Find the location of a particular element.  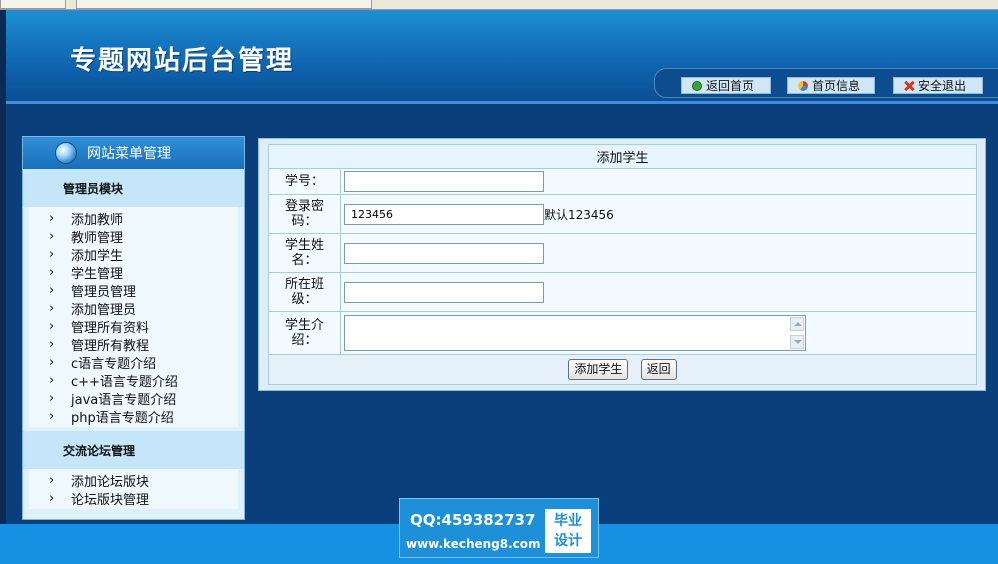

submit-button: 添加学生 is located at coordinates (598, 369).